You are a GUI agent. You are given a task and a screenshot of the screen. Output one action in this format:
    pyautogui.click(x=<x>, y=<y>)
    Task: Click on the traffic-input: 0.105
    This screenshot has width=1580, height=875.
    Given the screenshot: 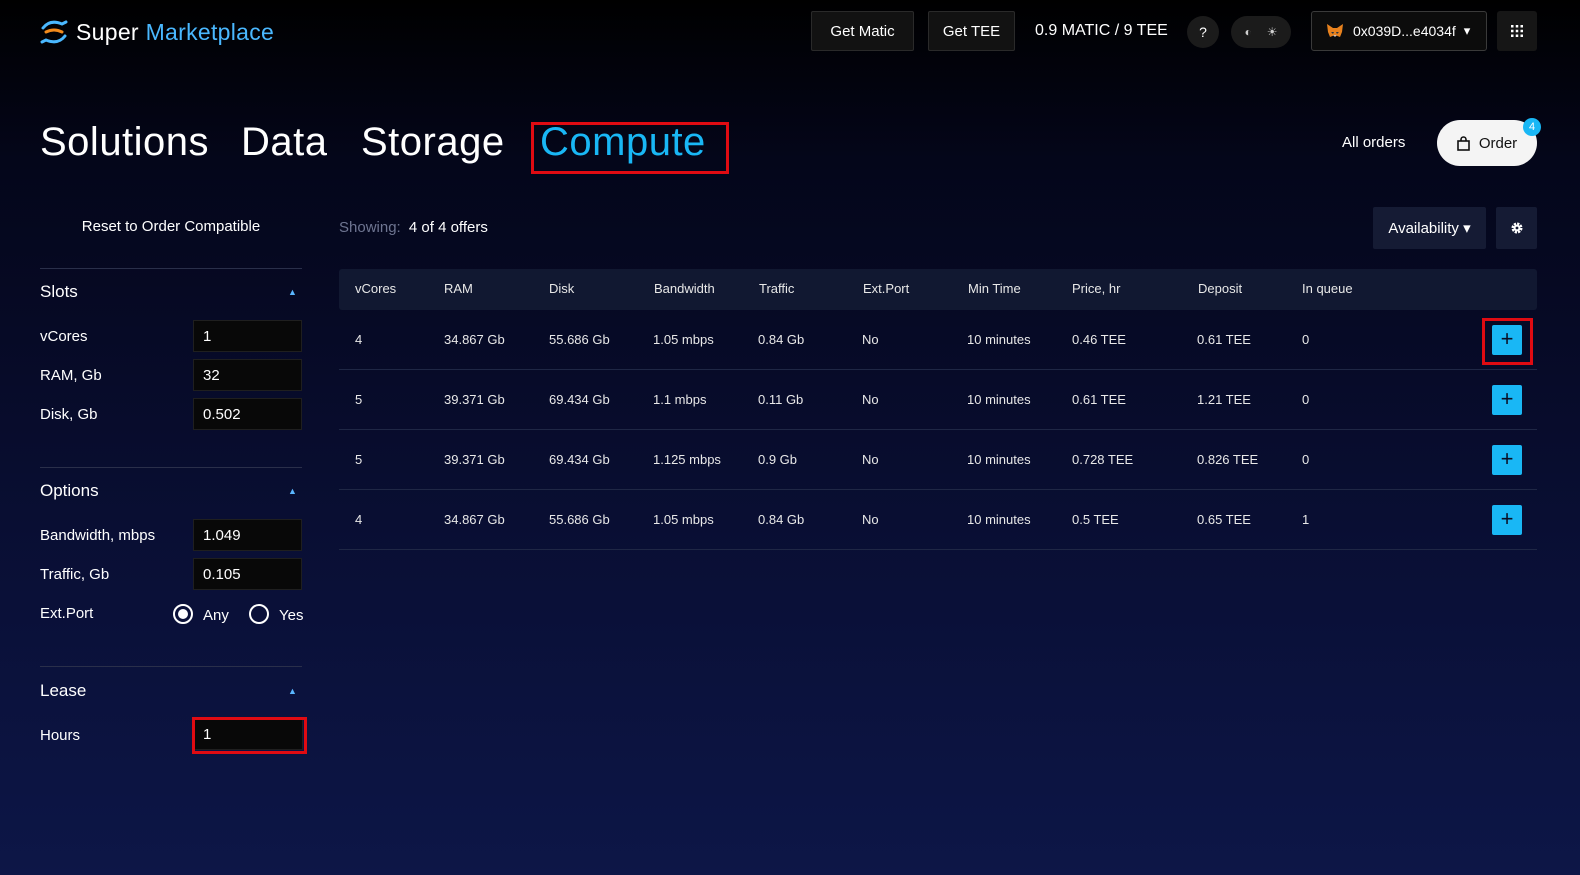 What is the action you would take?
    pyautogui.click(x=247, y=574)
    